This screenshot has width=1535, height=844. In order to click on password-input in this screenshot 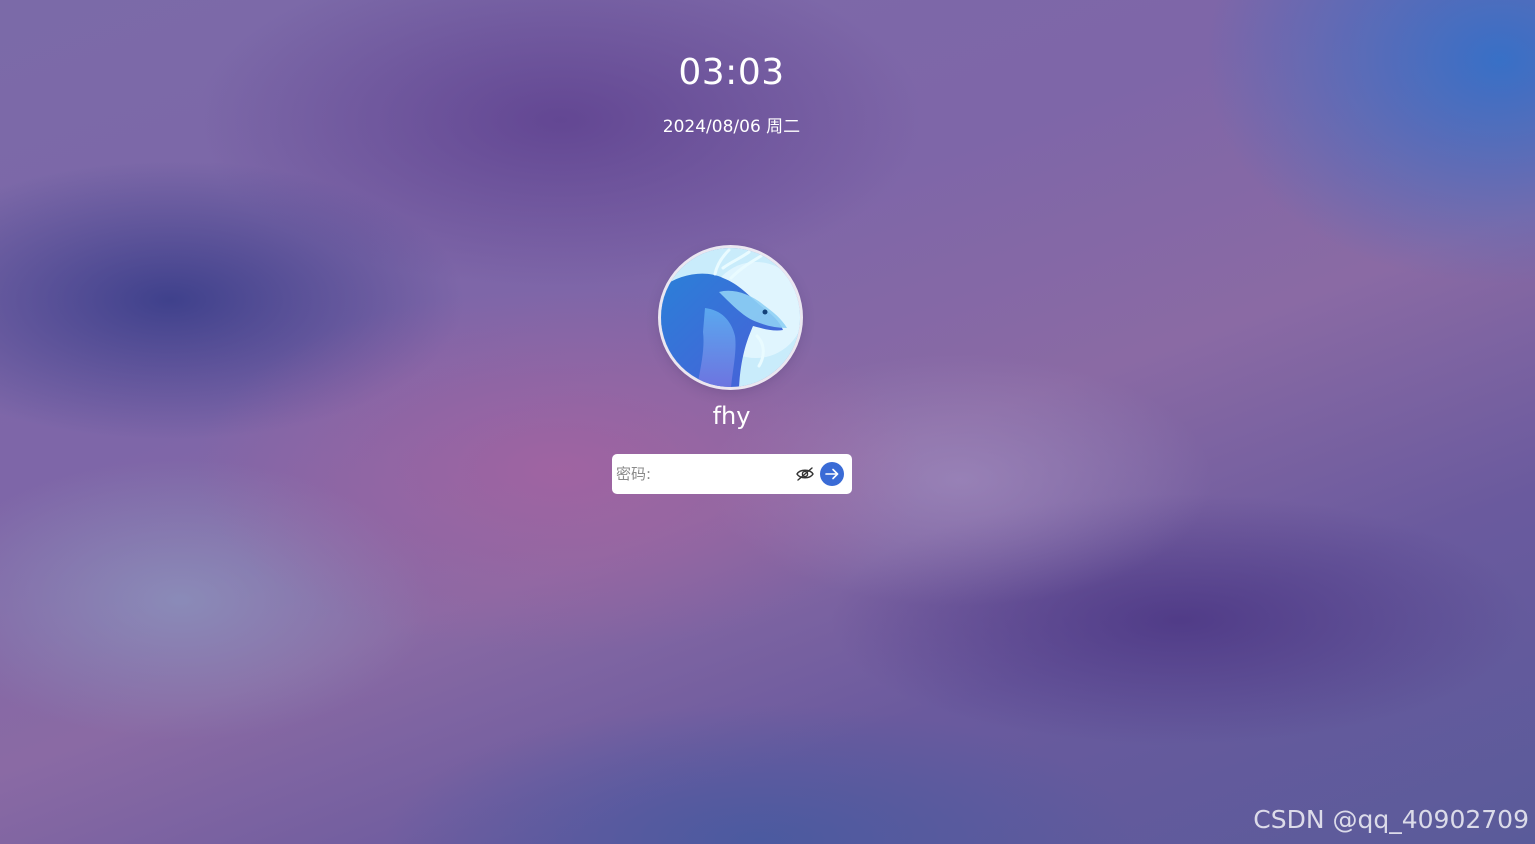, I will do `click(702, 474)`.